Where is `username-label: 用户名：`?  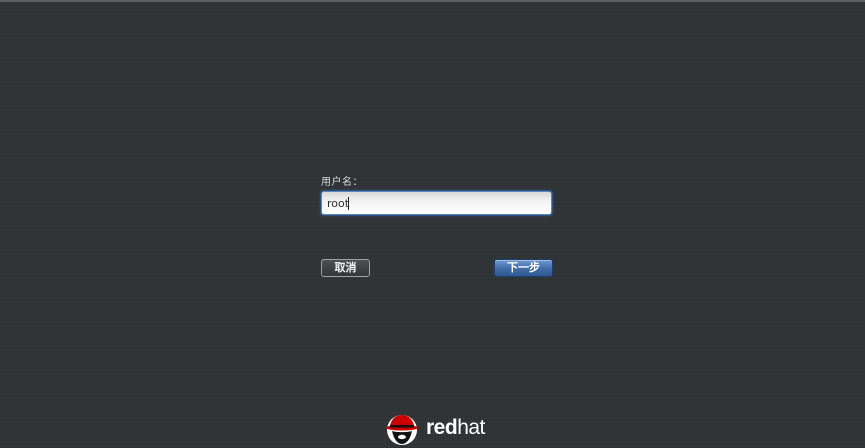
username-label: 用户名： is located at coordinates (342, 182).